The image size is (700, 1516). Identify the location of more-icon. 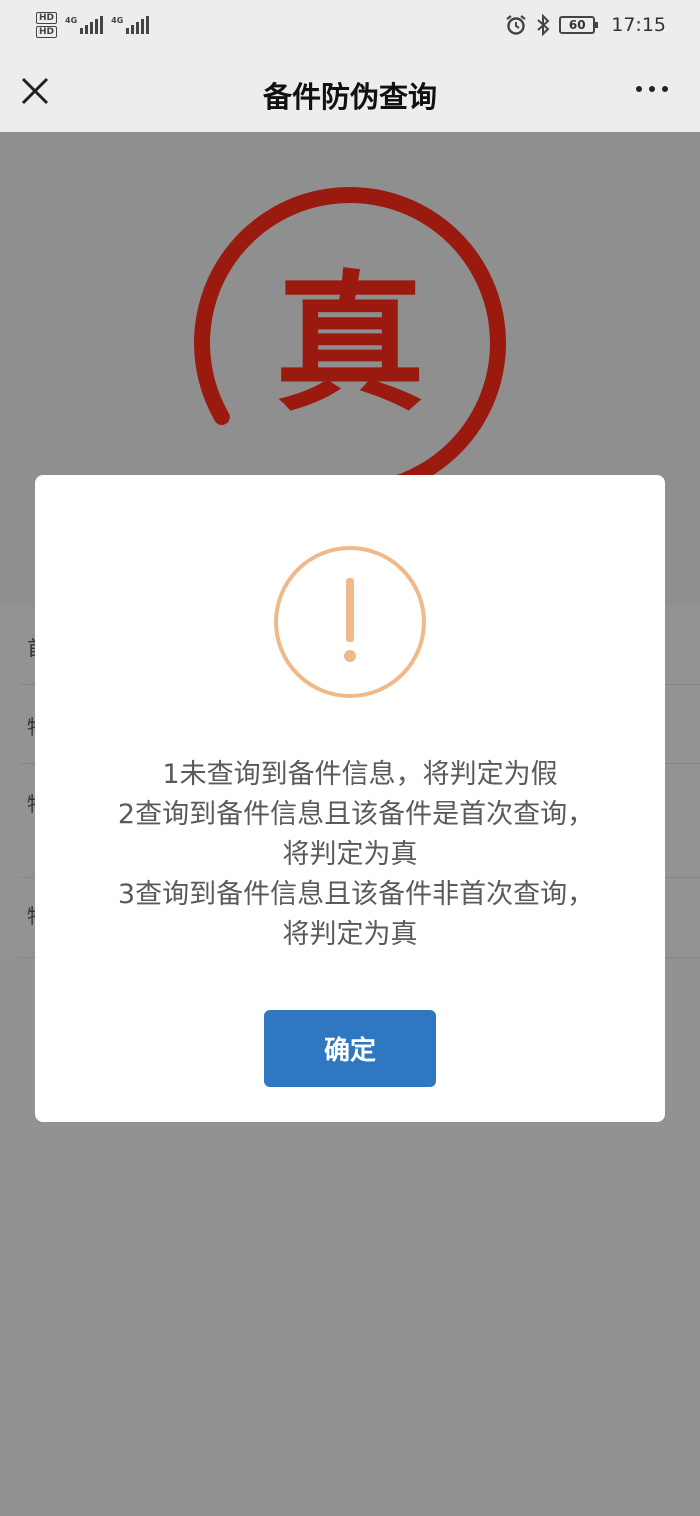
(652, 89).